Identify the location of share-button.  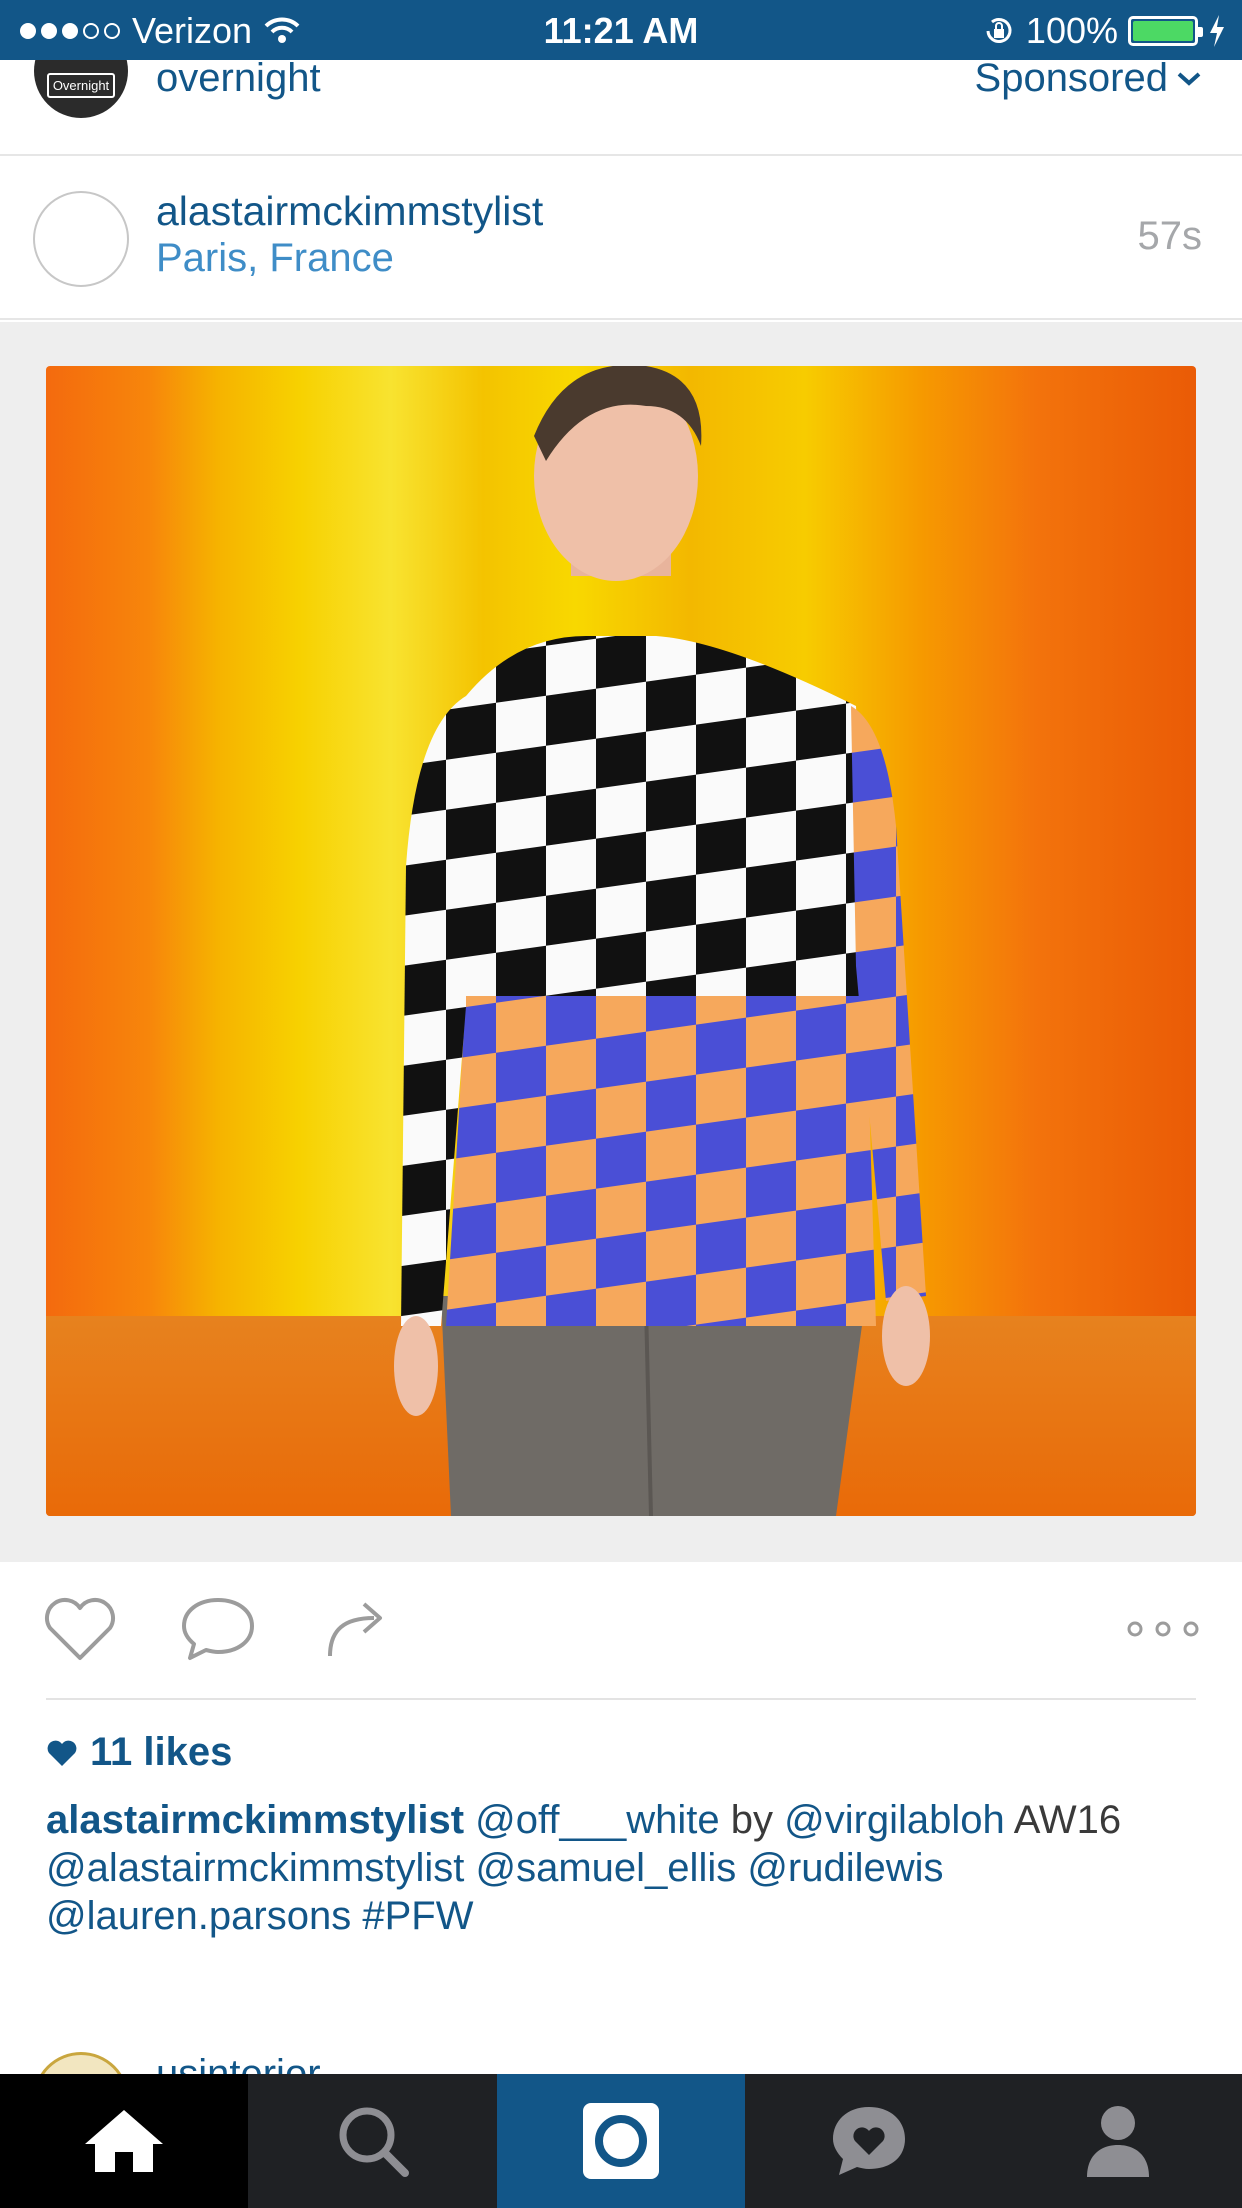
(356, 1629).